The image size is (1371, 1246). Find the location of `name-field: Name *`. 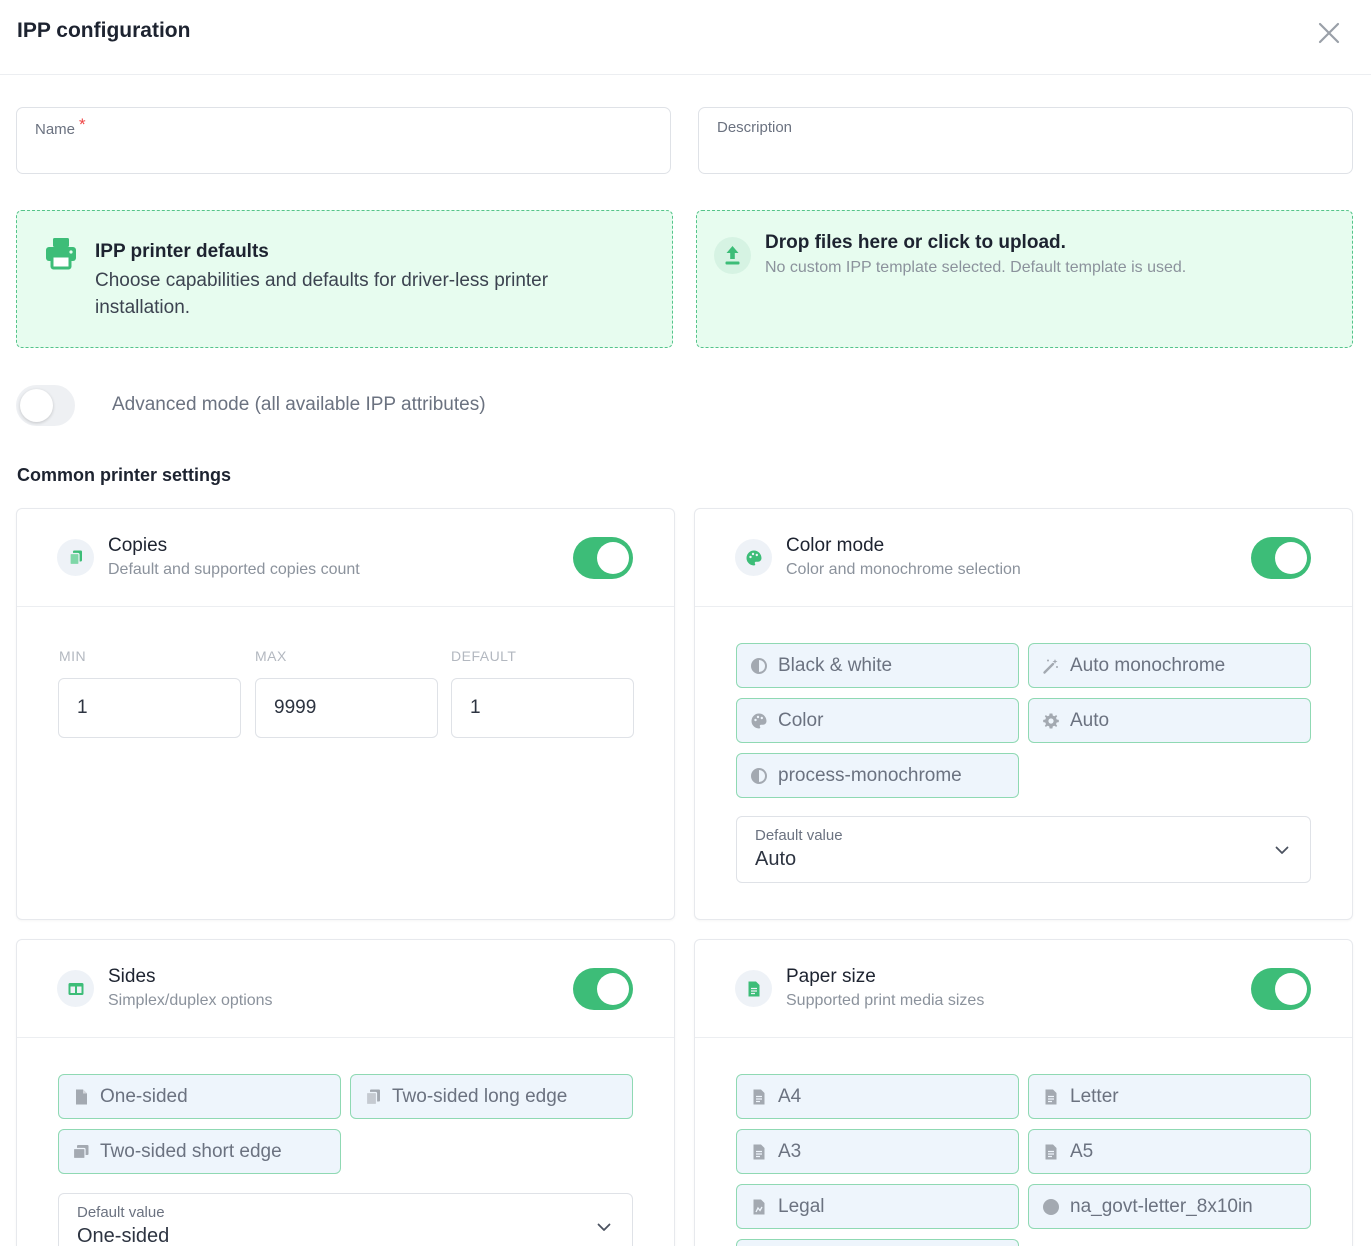

name-field: Name * is located at coordinates (343, 140).